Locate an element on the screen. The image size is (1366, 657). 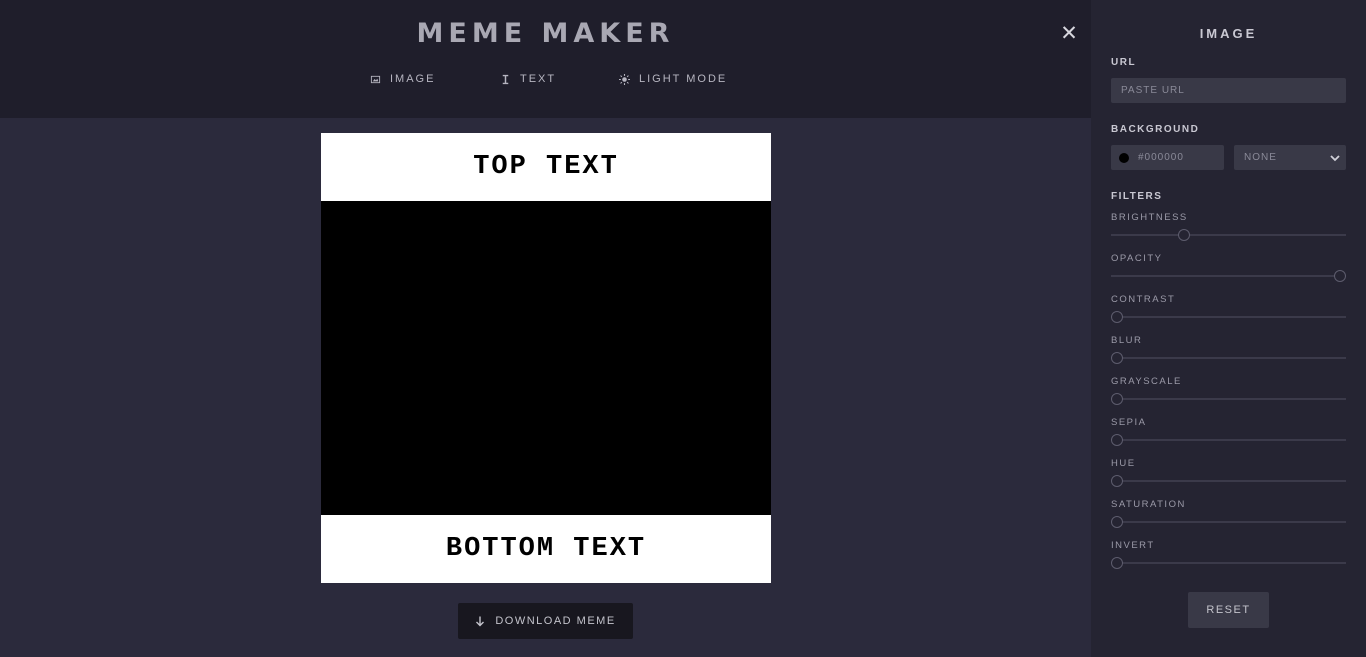
background-select-value: NONE is located at coordinates (1260, 157).